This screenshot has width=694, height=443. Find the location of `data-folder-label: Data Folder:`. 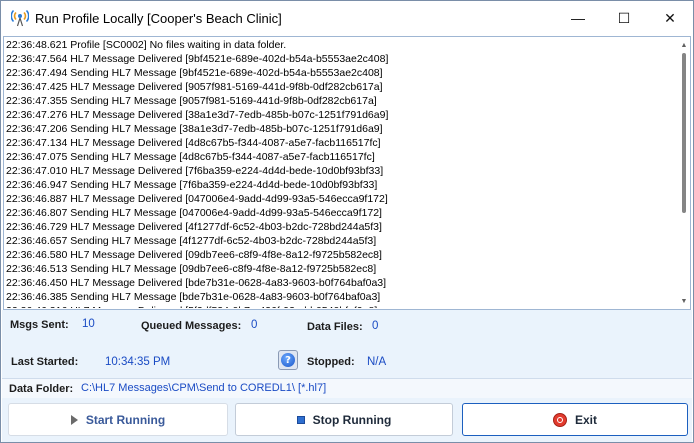

data-folder-label: Data Folder: is located at coordinates (41, 389).